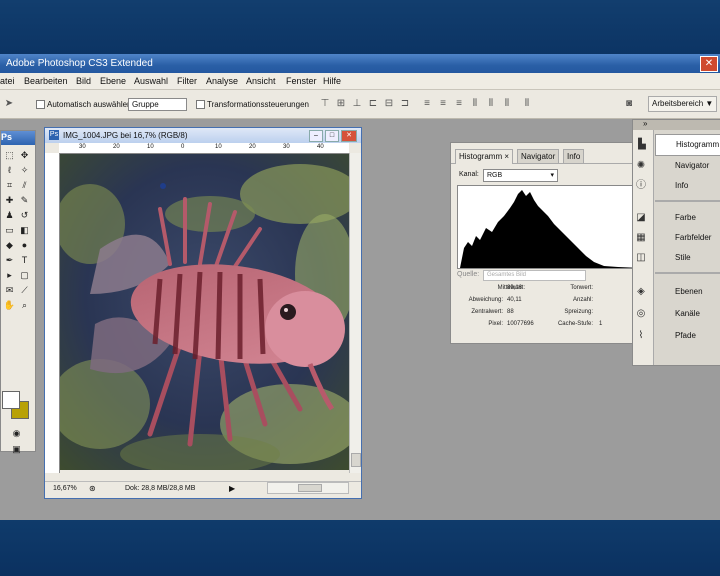  I want to click on paths-icon: ⌇, so click(641, 335).